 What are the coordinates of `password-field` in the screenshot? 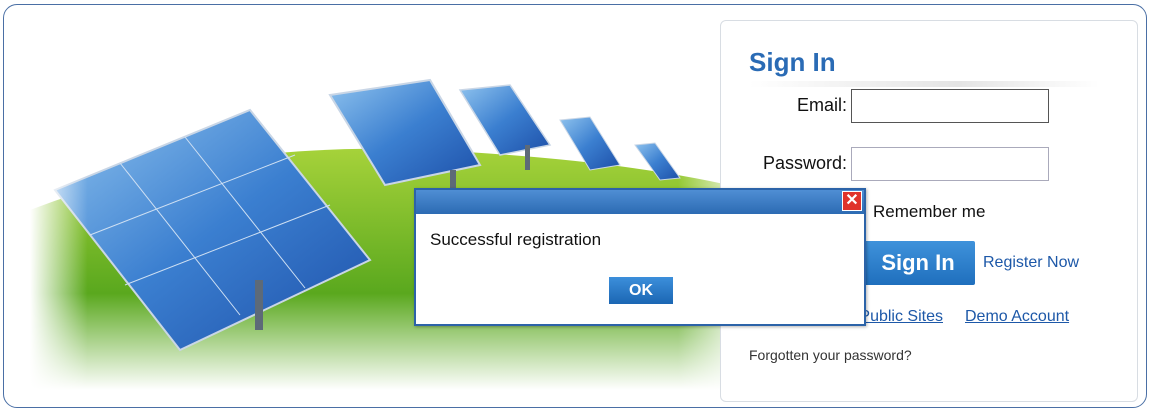 It's located at (950, 164).